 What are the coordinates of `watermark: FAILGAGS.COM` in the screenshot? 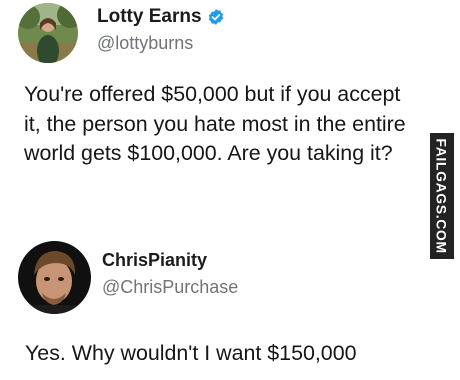 It's located at (442, 196).